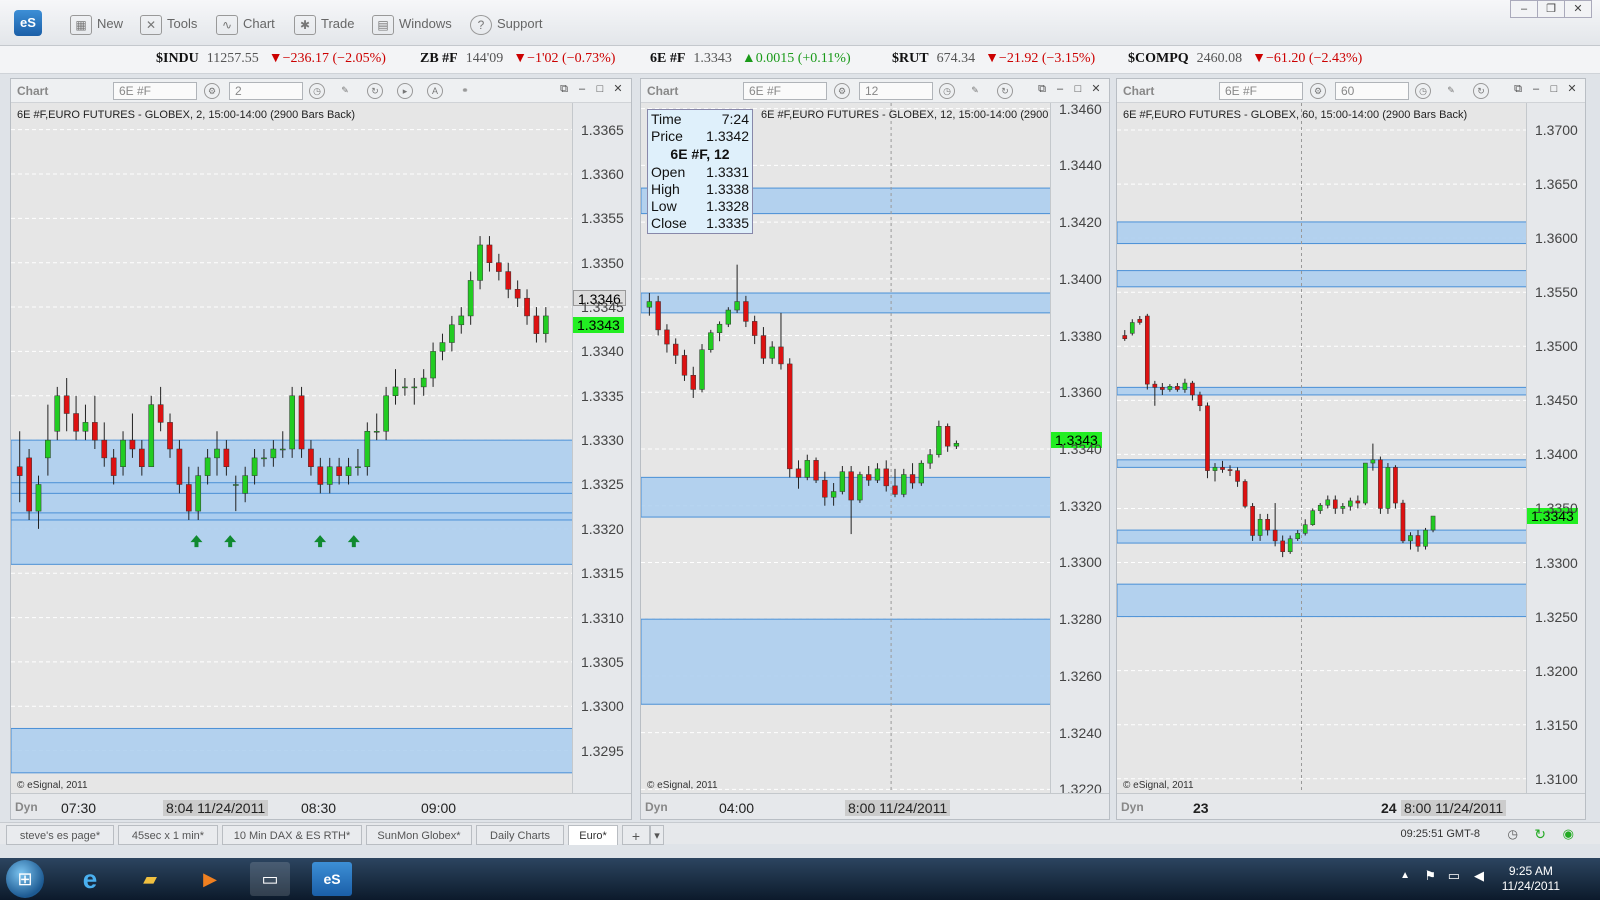 This screenshot has height=900, width=1600. I want to click on show-hidden-icons-chevron-icon: ▲, so click(1405, 875).